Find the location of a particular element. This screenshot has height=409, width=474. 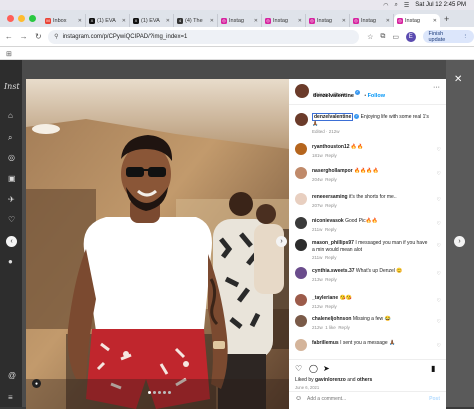

caption-avatar is located at coordinates (301, 119).